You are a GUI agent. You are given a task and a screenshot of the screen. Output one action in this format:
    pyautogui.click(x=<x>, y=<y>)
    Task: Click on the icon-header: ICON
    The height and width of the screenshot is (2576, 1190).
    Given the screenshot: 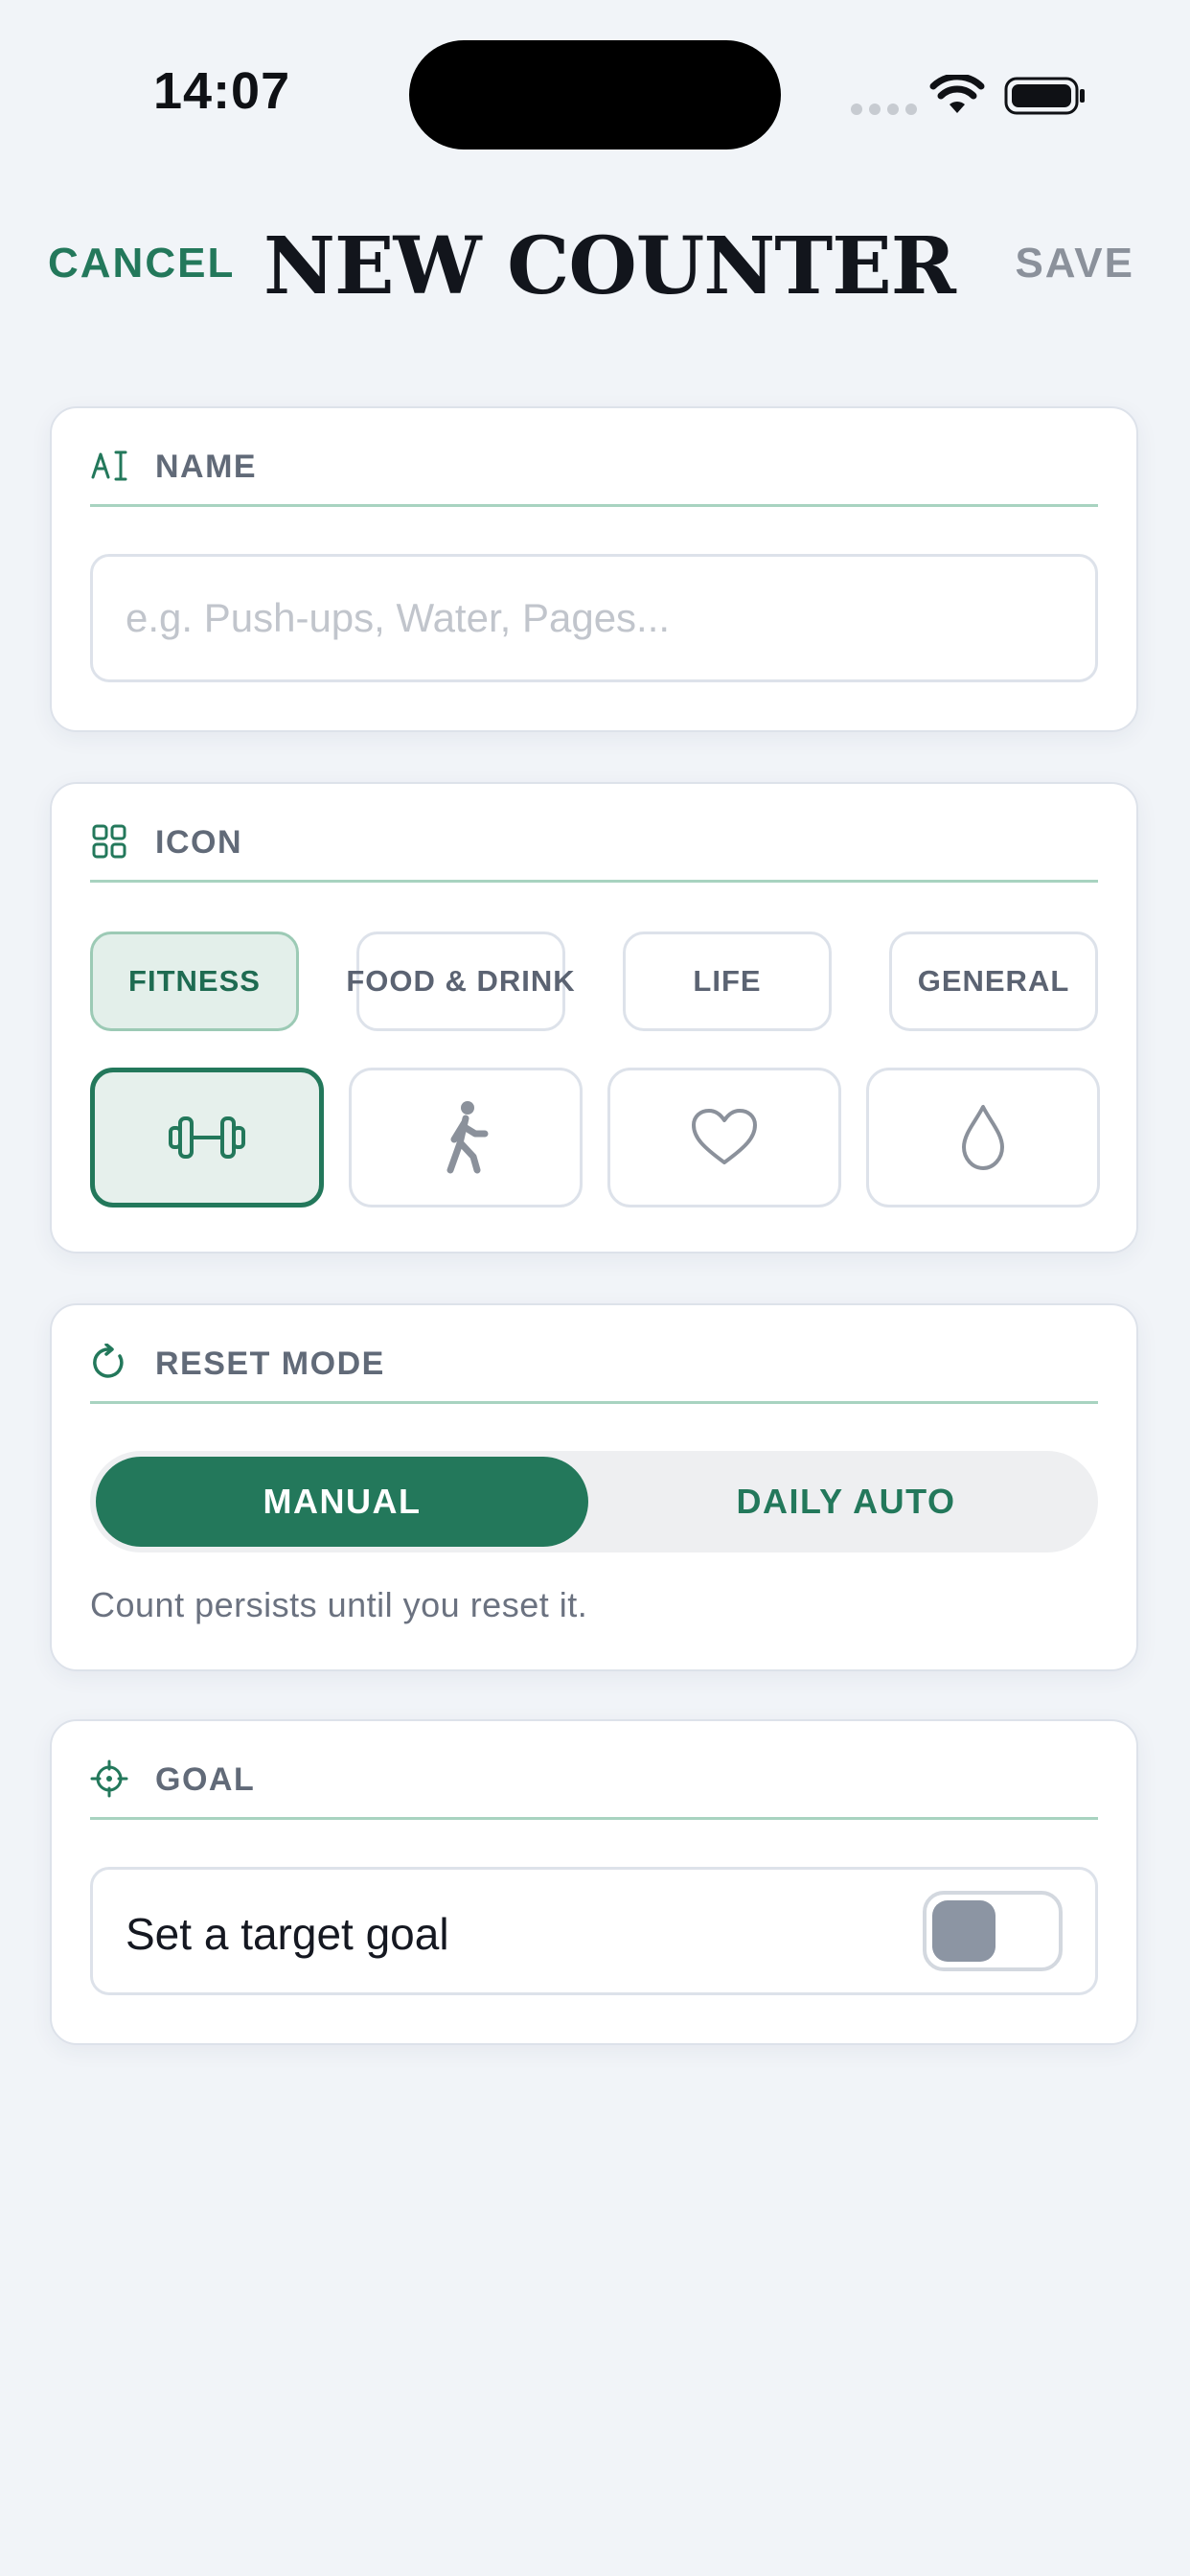 What is the action you would take?
    pyautogui.click(x=594, y=852)
    